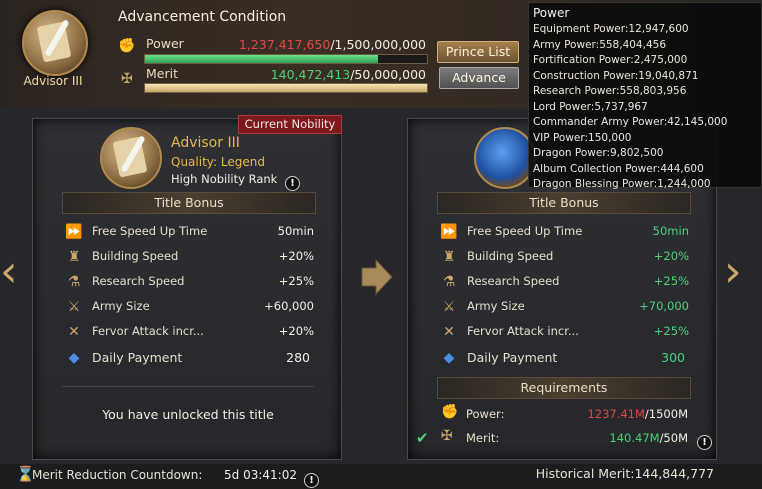  Describe the element at coordinates (323, 44) in the screenshot. I see `power-value: 1,237,417,650/1,500,000,000` at that location.